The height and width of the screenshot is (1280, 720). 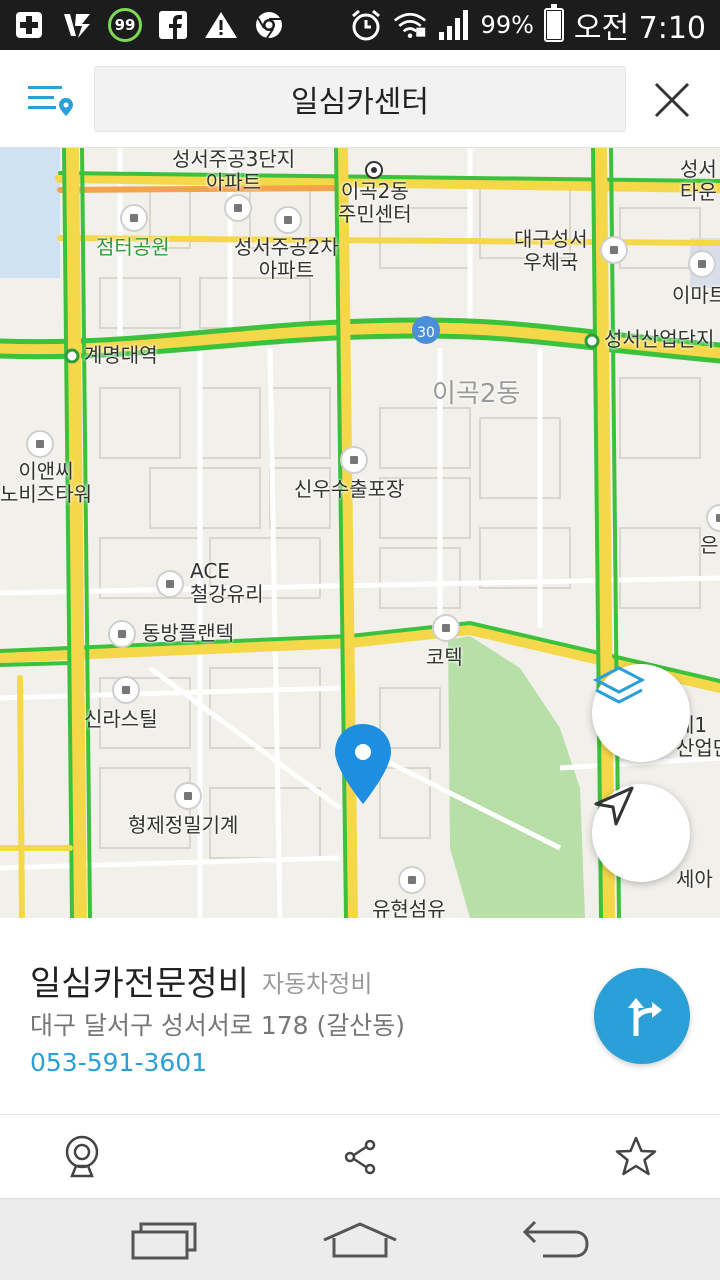 I want to click on map-label-ian-c: 이앤씨 노비즈타워, so click(x=46, y=482).